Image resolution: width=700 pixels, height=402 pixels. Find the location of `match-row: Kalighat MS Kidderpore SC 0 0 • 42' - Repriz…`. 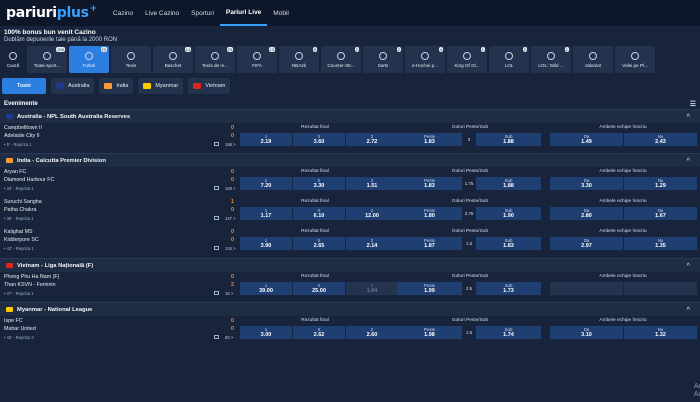

match-row: Kalighat MS Kidderpore SC 0 0 • 42' - Repriz… is located at coordinates (350, 242).